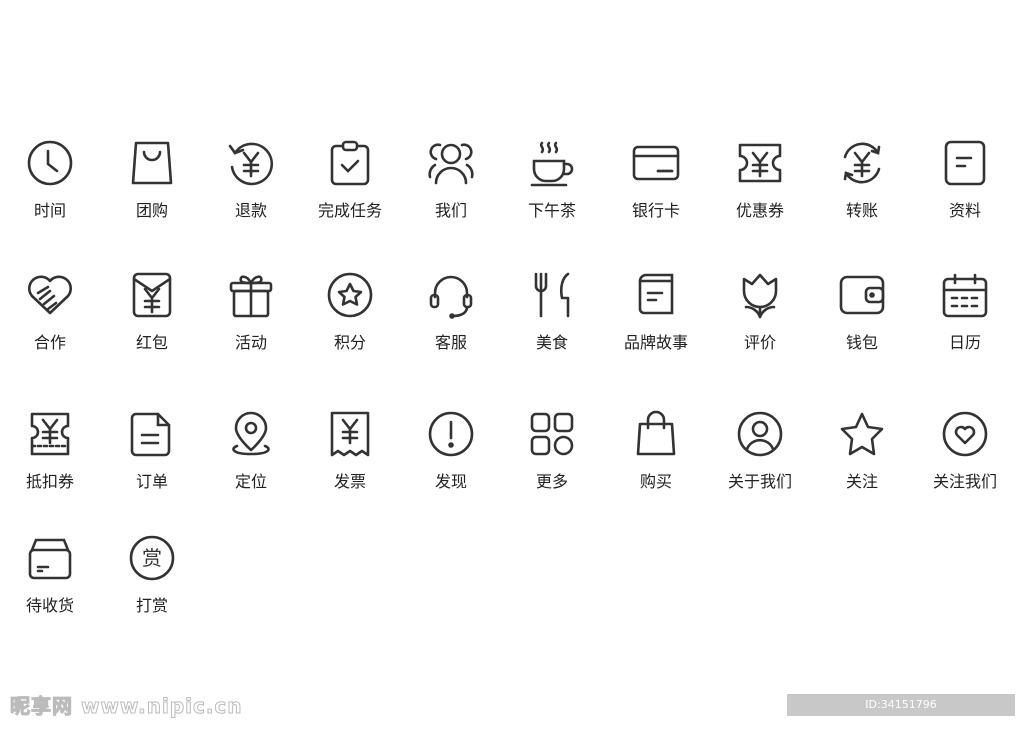  What do you see at coordinates (759, 342) in the screenshot?
I see `icon-label: 评价` at bounding box center [759, 342].